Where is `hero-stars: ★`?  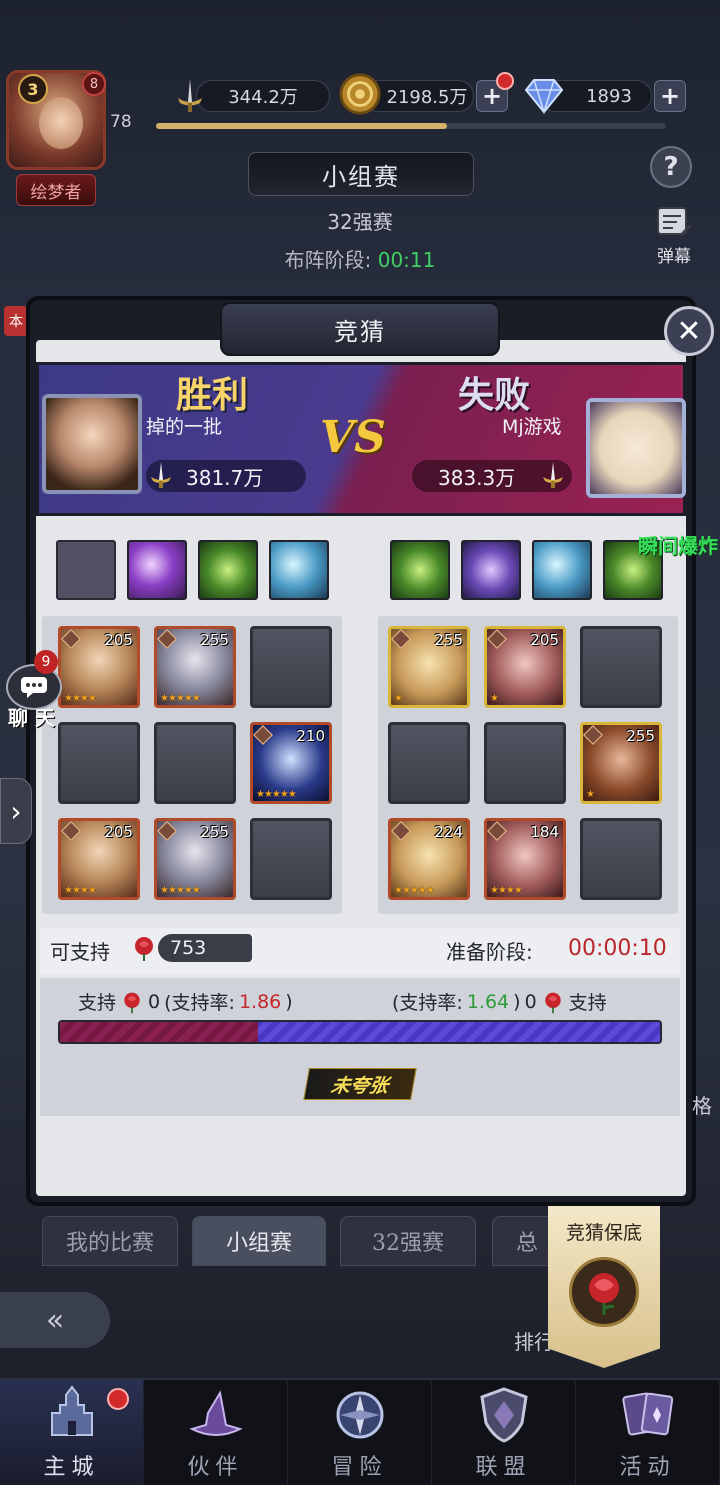 hero-stars: ★ is located at coordinates (494, 698).